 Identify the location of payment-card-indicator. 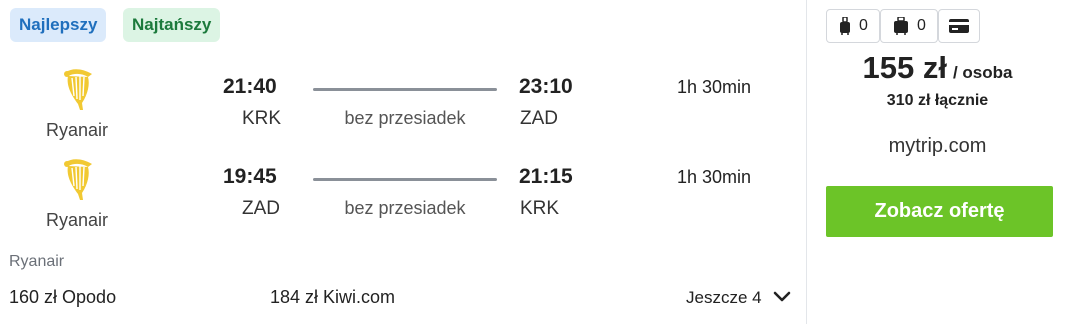
(959, 26).